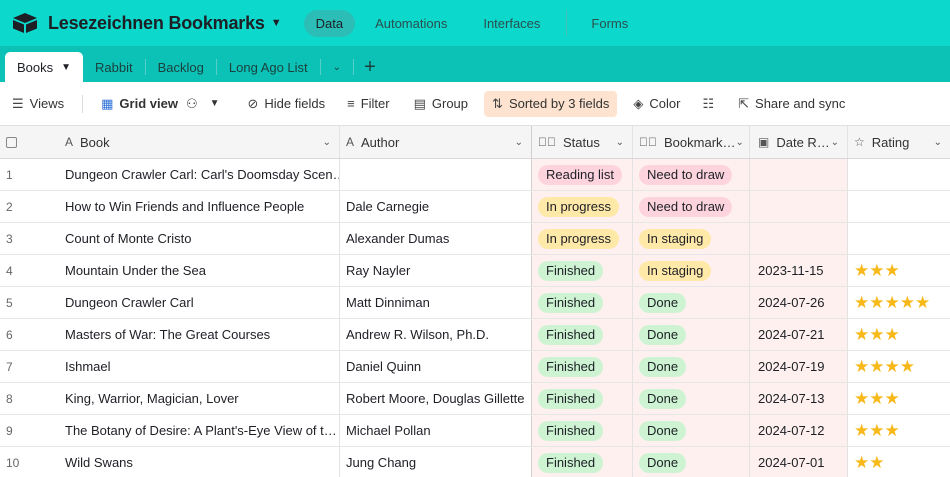 The image size is (950, 477). I want to click on cell-rating: ★★★★★, so click(899, 302).